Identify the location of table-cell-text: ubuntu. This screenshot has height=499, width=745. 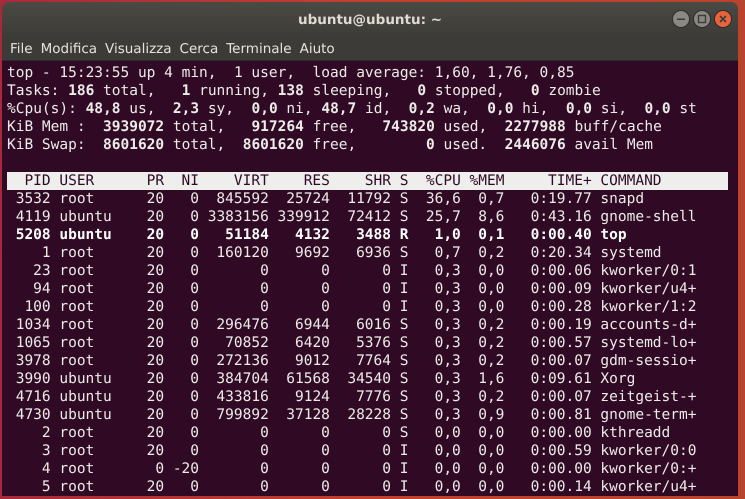
(86, 415).